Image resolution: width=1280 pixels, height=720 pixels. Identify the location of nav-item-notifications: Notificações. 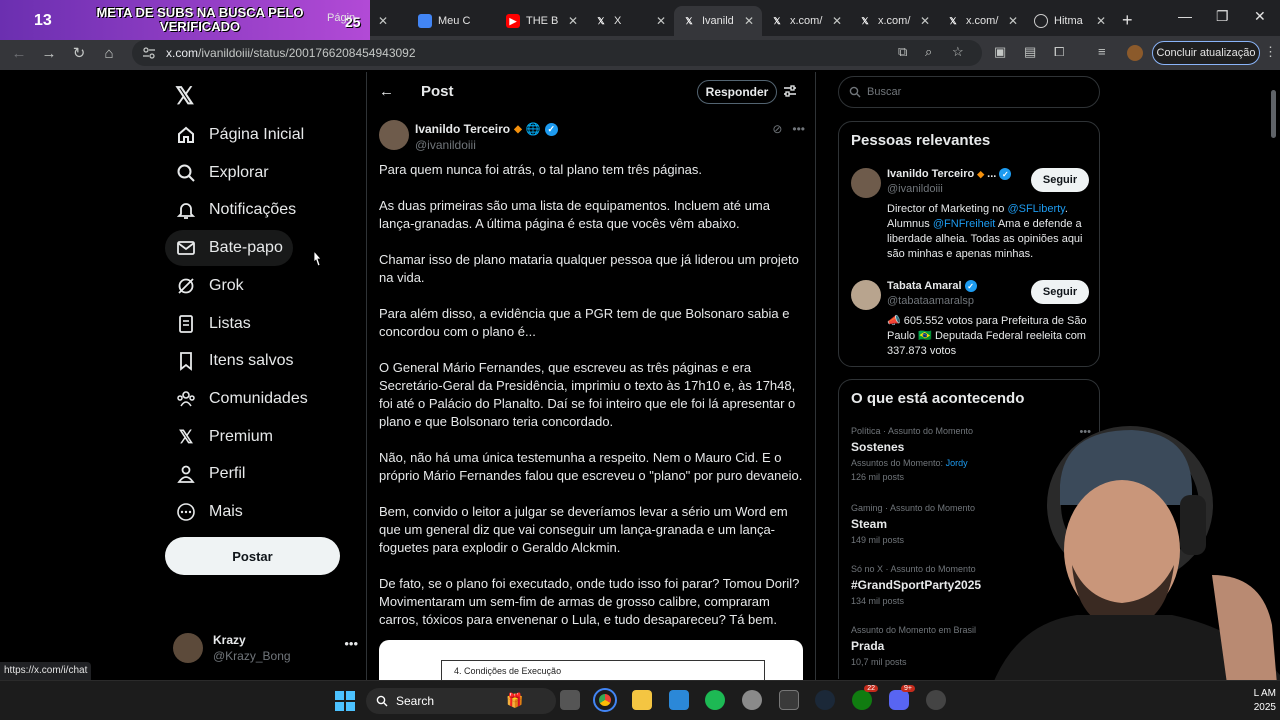
(235, 210).